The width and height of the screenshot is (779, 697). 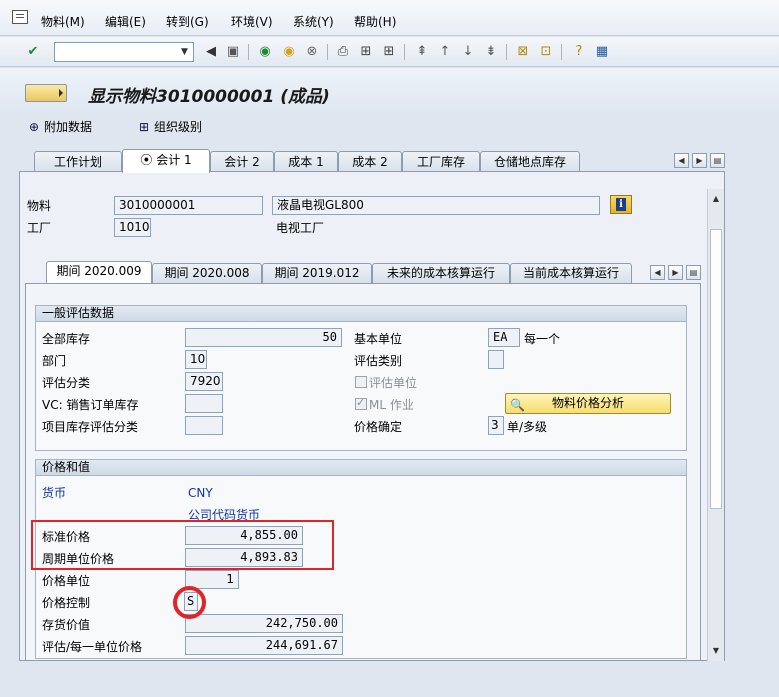 What do you see at coordinates (716, 199) in the screenshot?
I see `scroll-up-icon: ▲` at bounding box center [716, 199].